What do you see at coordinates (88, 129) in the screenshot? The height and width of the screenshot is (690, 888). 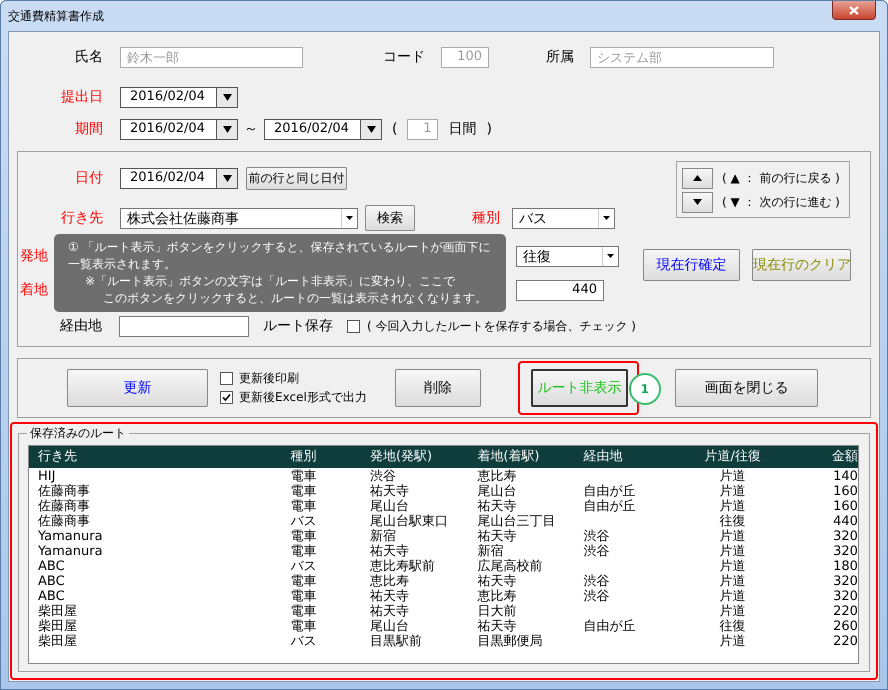 I see `field-label: 期間` at bounding box center [88, 129].